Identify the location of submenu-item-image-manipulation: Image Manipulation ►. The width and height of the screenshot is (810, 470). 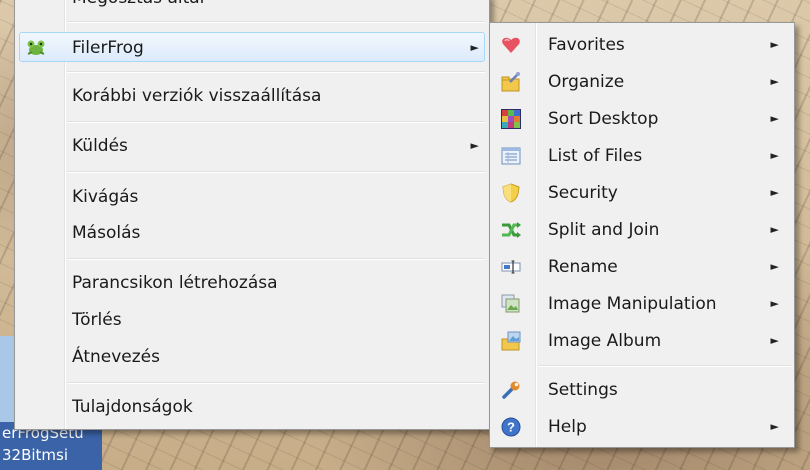
(642, 304).